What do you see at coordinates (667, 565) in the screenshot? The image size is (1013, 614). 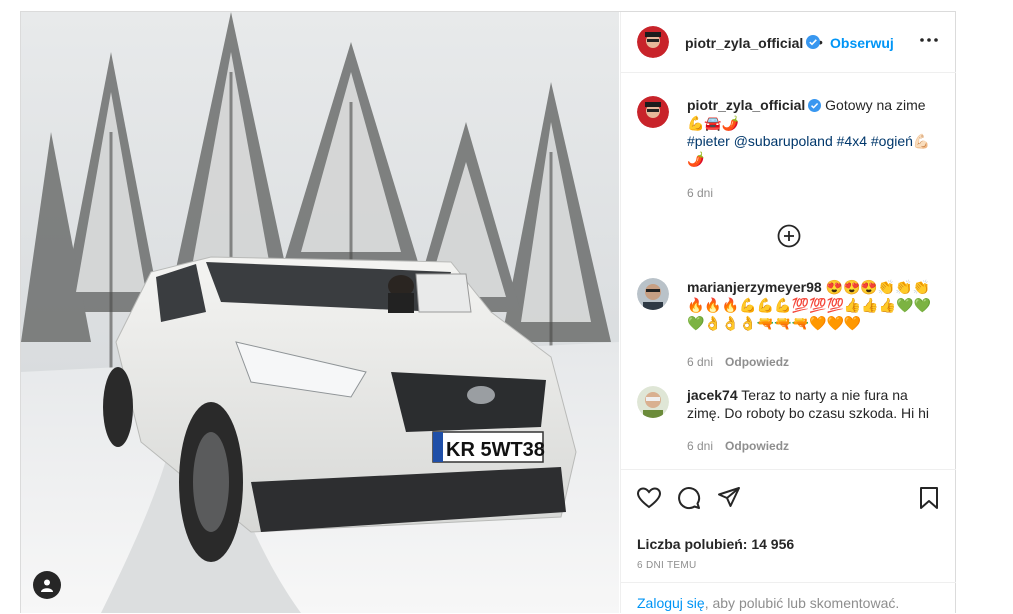 I see `post-time-ago: 6 DNI TEMU` at bounding box center [667, 565].